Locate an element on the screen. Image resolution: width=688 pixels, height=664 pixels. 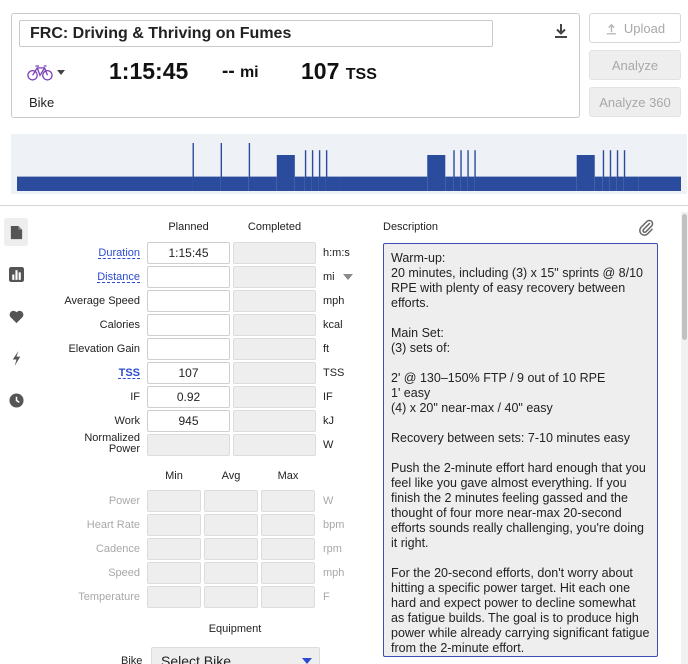
tss-completed-input is located at coordinates (274, 373).